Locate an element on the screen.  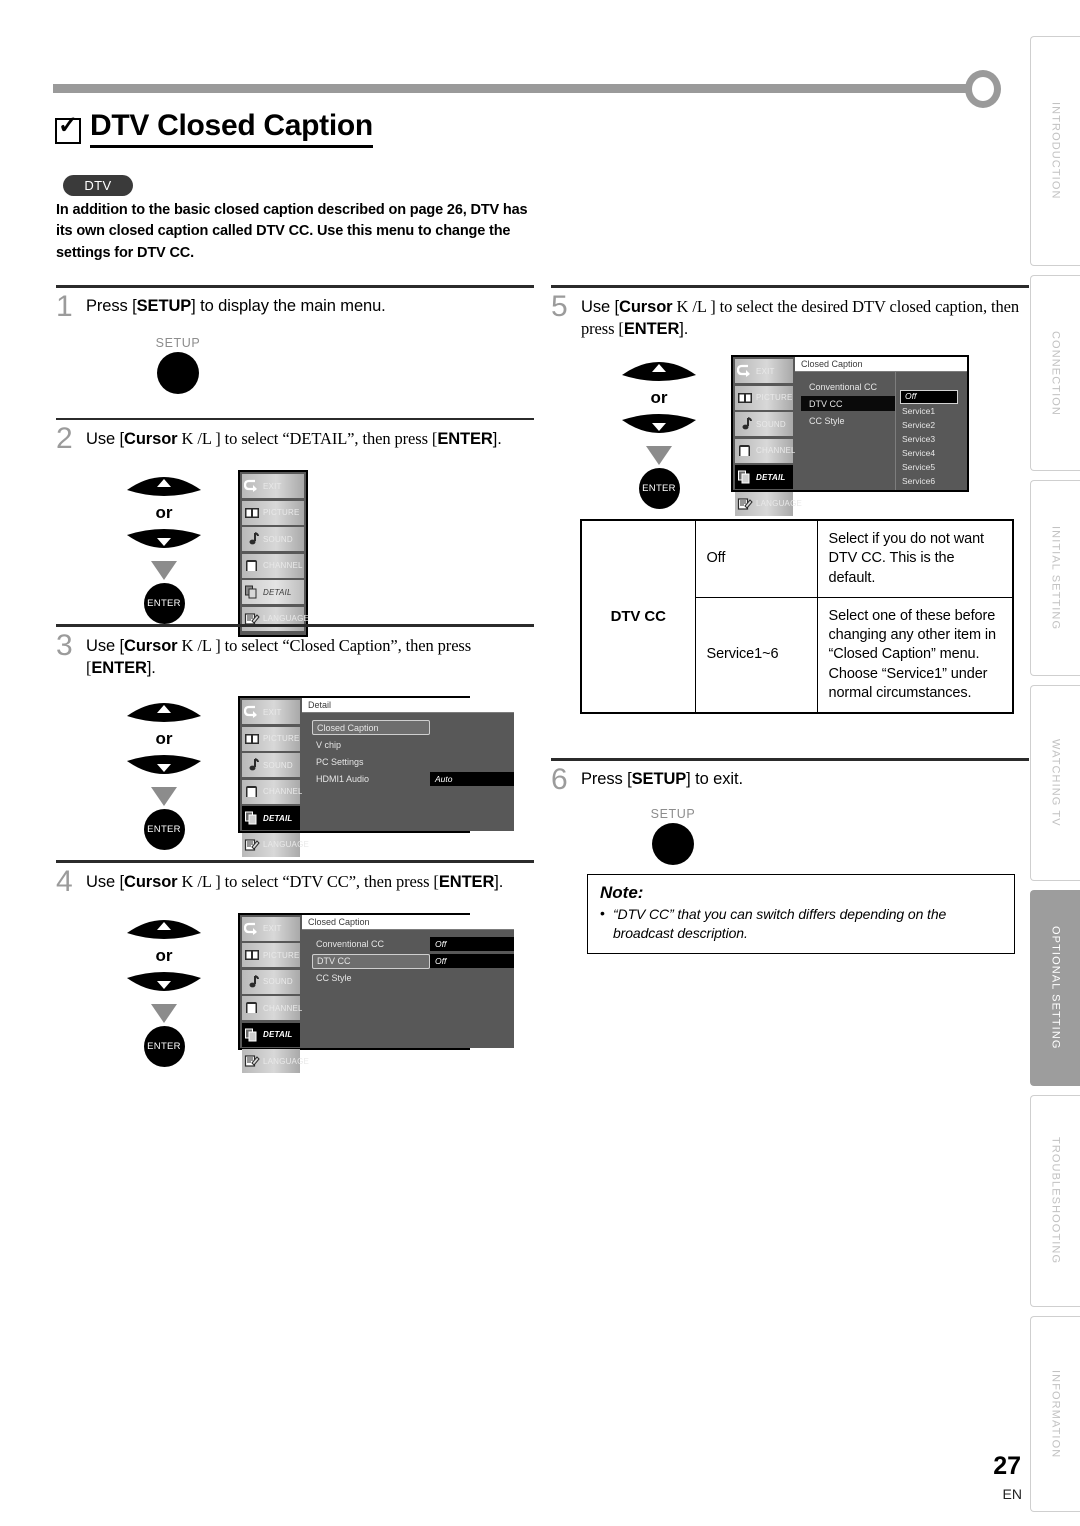
tab-information: INFORMATION is located at coordinates (1055, 1414).